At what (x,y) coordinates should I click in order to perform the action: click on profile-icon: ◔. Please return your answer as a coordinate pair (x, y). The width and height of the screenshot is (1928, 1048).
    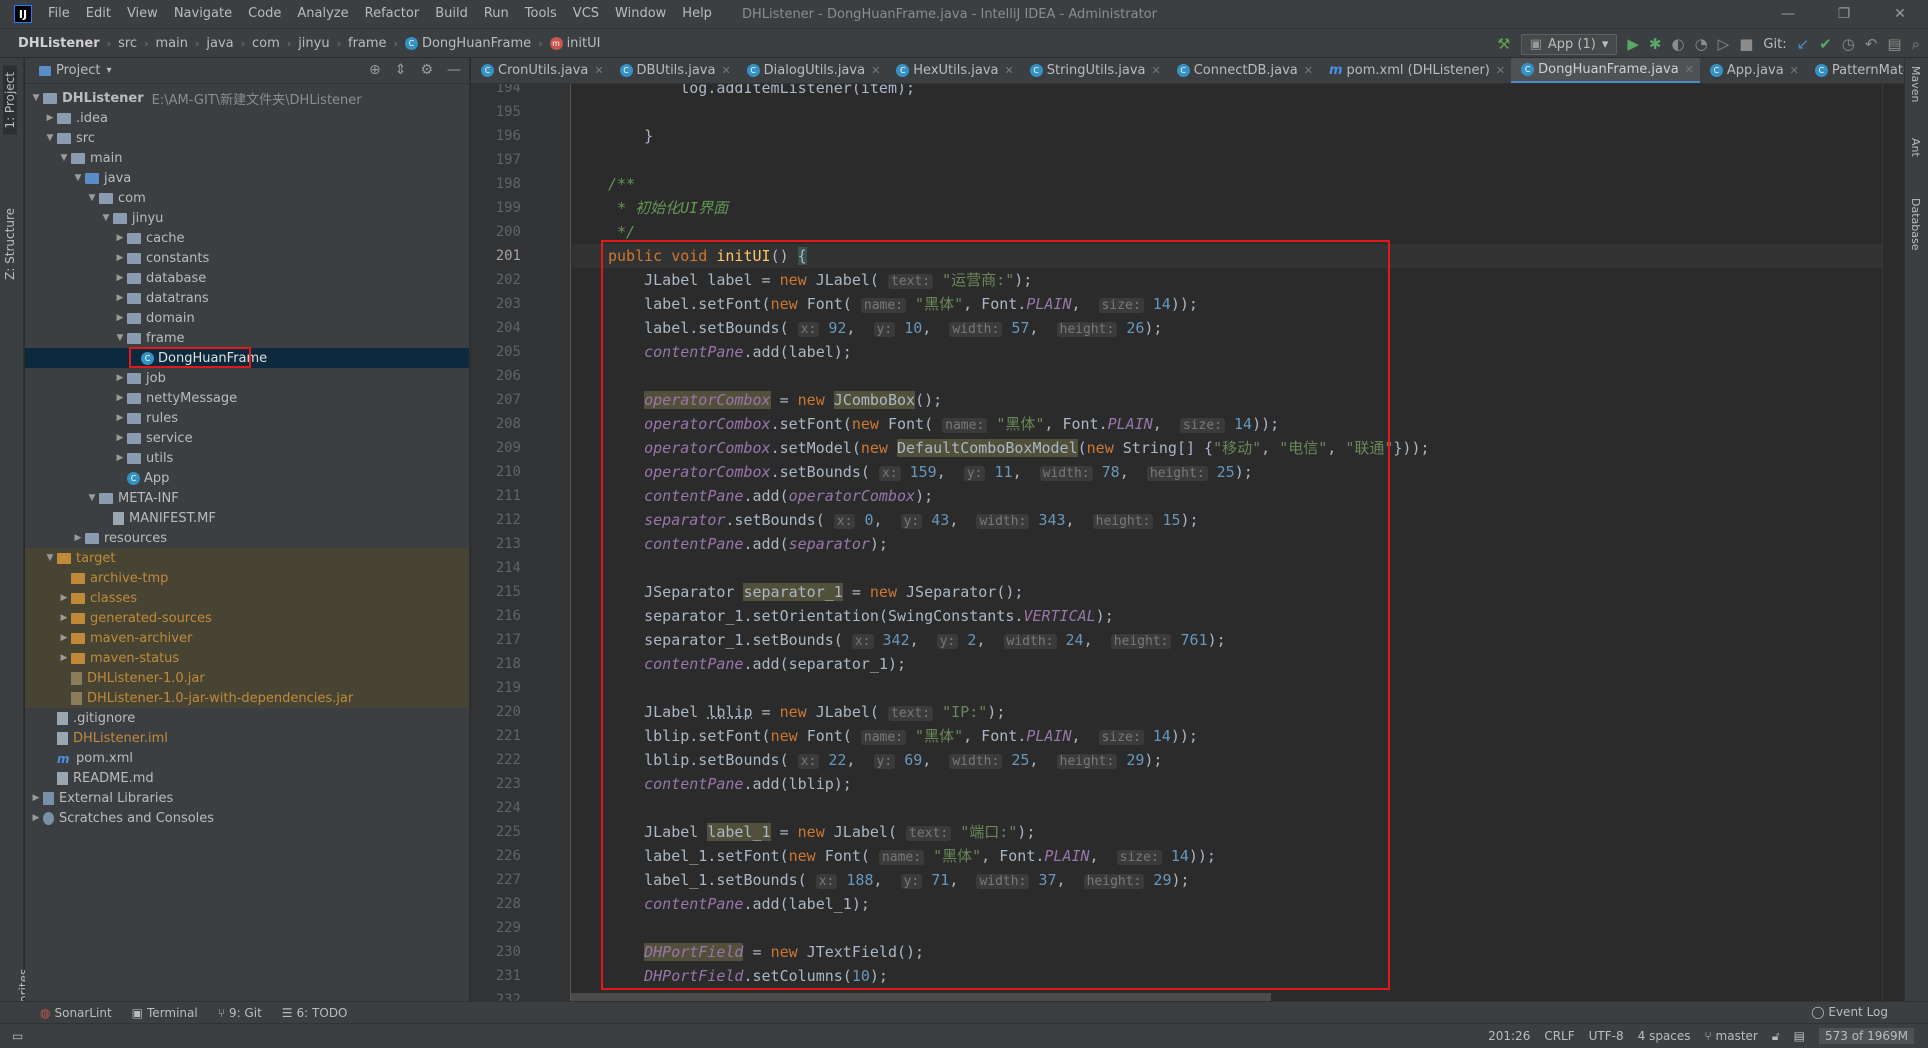
    Looking at the image, I should click on (1701, 44).